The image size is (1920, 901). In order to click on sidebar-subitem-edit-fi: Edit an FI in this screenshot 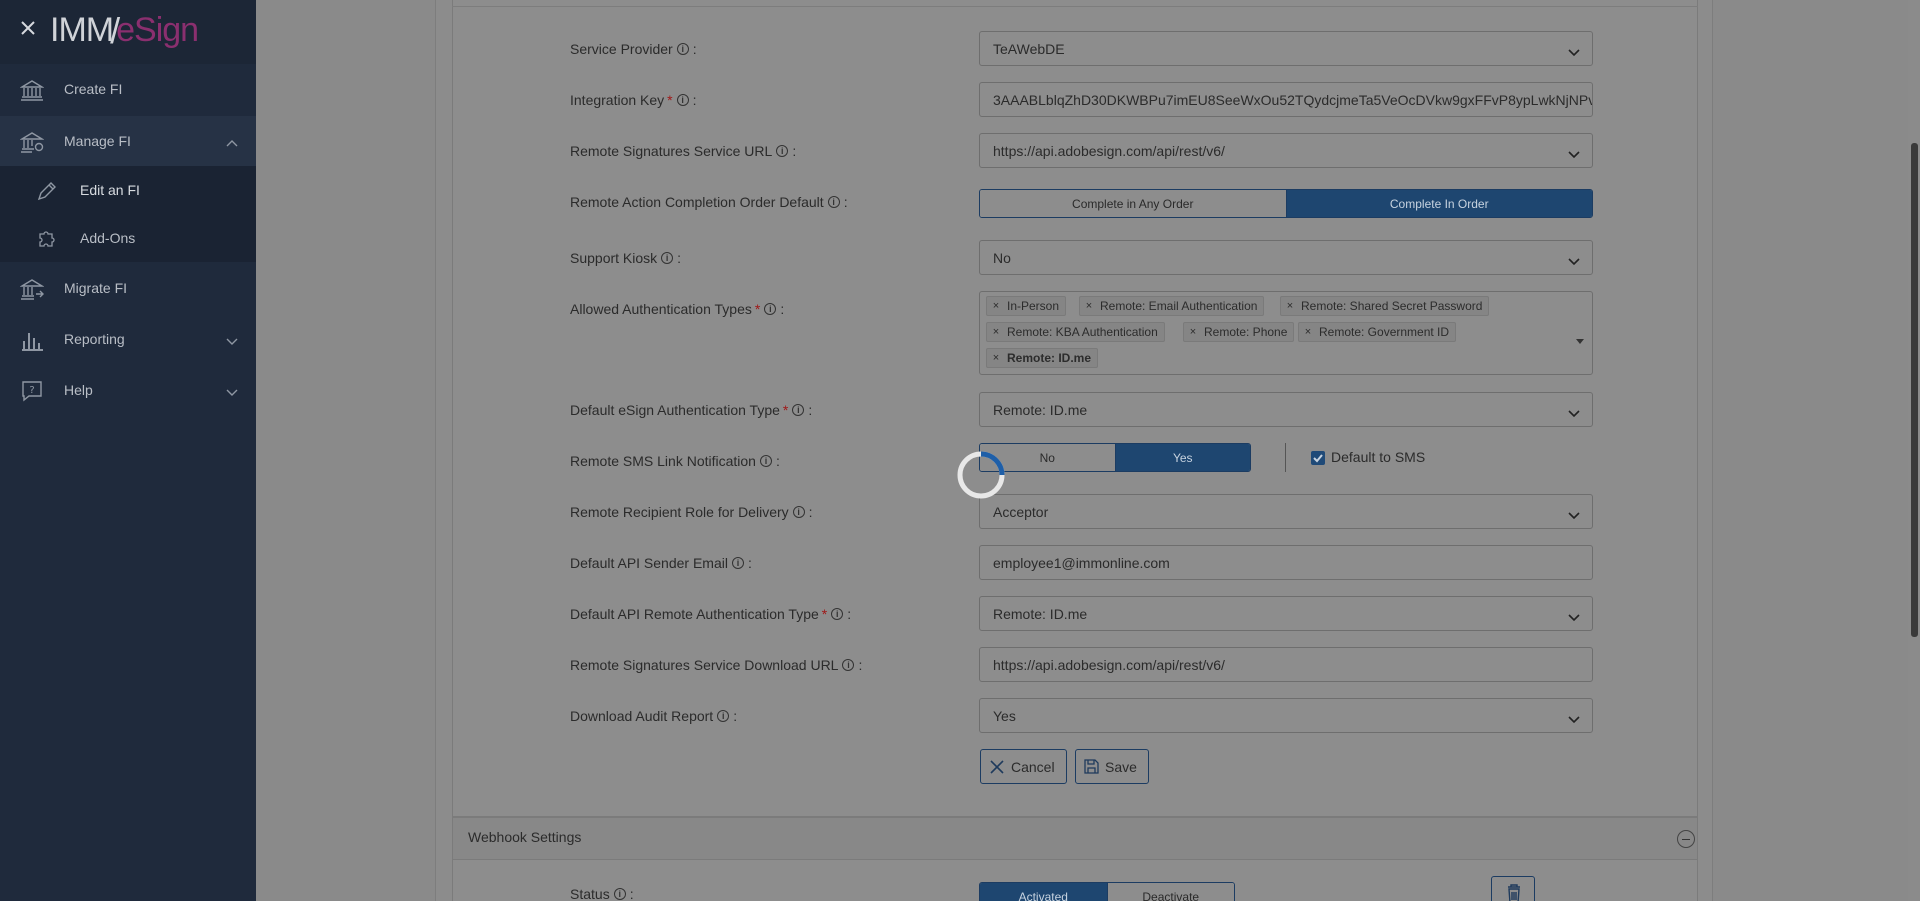, I will do `click(128, 190)`.